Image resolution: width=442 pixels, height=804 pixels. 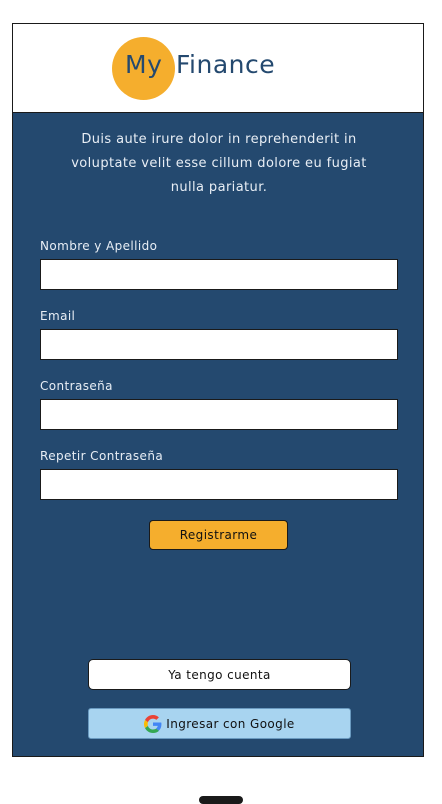 I want to click on password-input, so click(x=219, y=414).